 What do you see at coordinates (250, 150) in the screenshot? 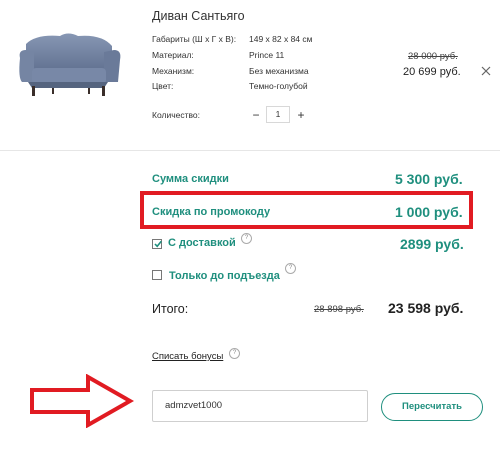
I see `section-divider` at bounding box center [250, 150].